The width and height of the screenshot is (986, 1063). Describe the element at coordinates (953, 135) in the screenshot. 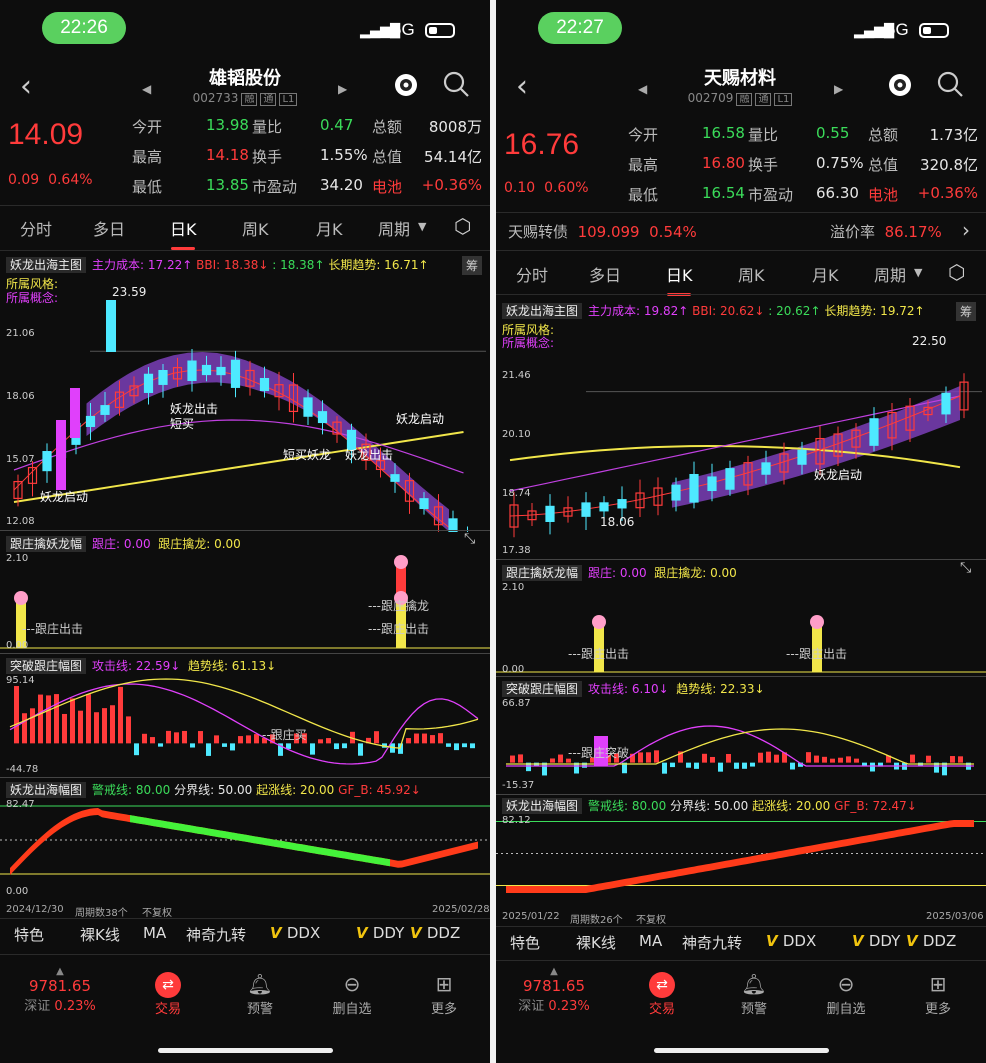

I see `quote-value: 1.73亿` at that location.